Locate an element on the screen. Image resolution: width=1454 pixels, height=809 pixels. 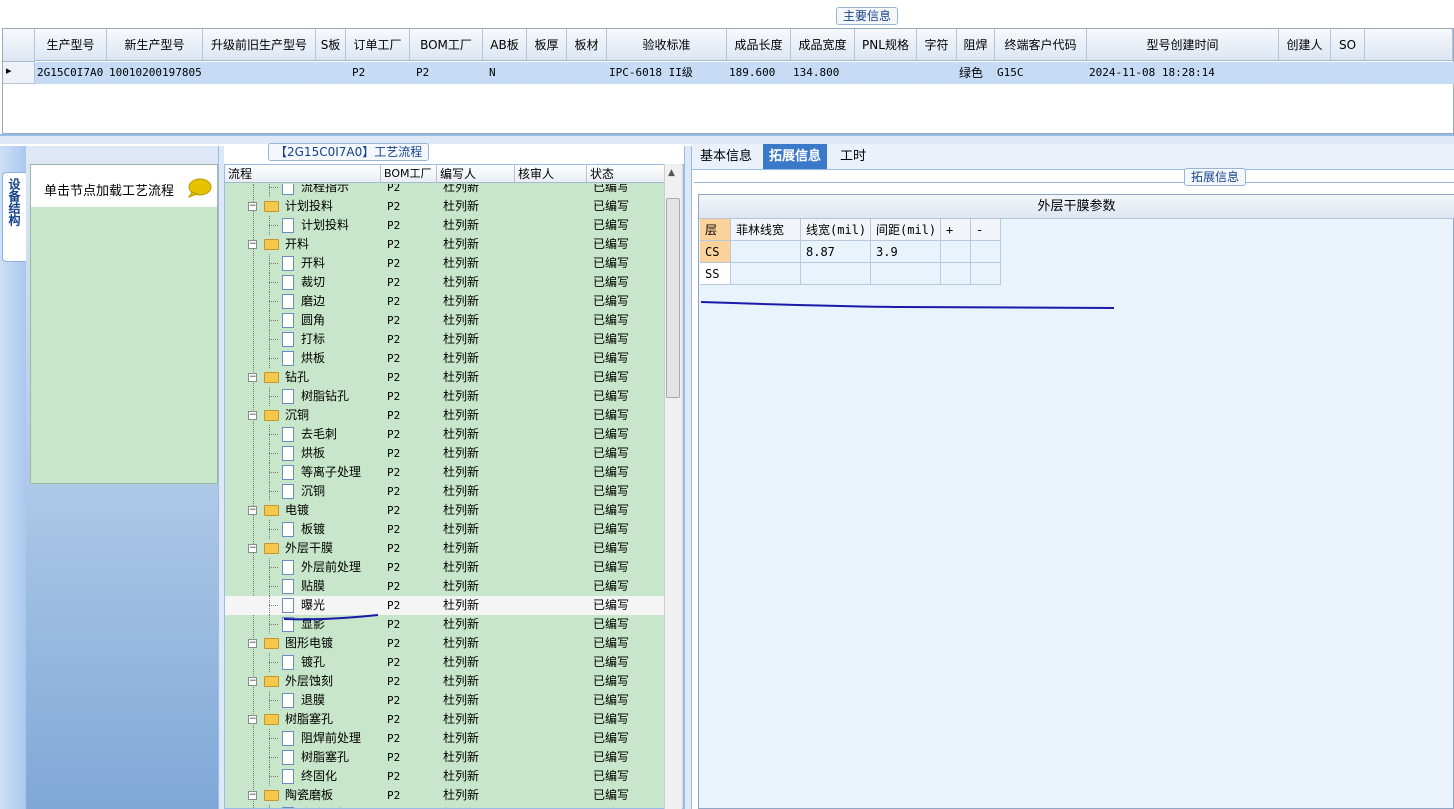
column-header: BOM工厂 is located at coordinates (446, 45).